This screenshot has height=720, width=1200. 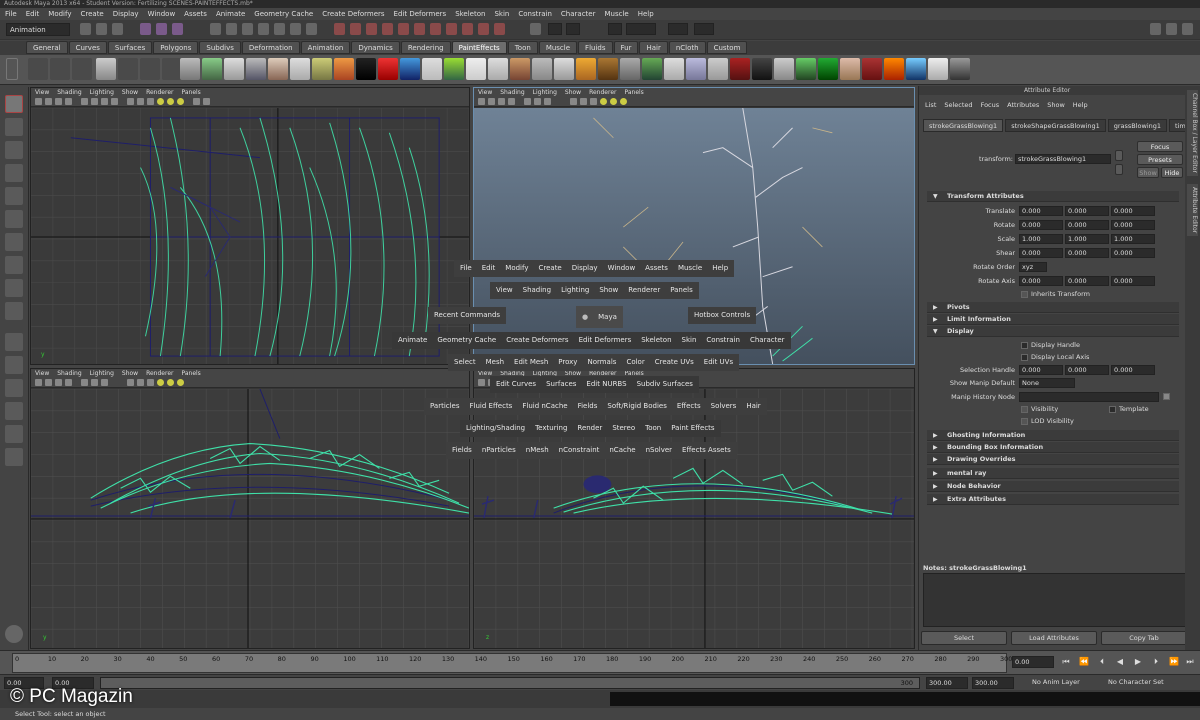 I want to click on show-manipulator-icon, so click(x=14, y=288).